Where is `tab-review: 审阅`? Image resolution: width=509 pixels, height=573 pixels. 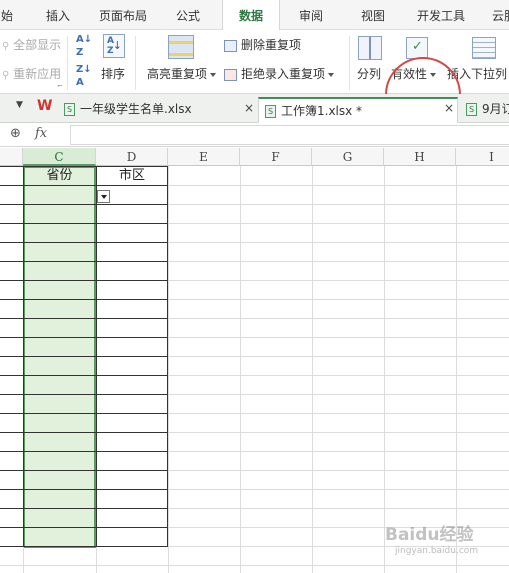
tab-review: 审阅 is located at coordinates (311, 15).